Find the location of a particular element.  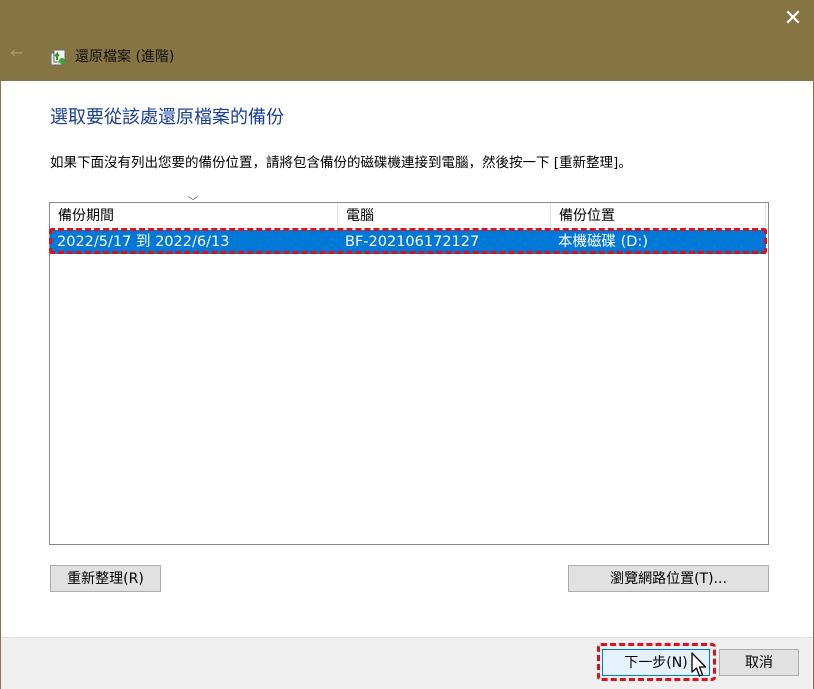

column-label-computer: 電腦 is located at coordinates (360, 216).